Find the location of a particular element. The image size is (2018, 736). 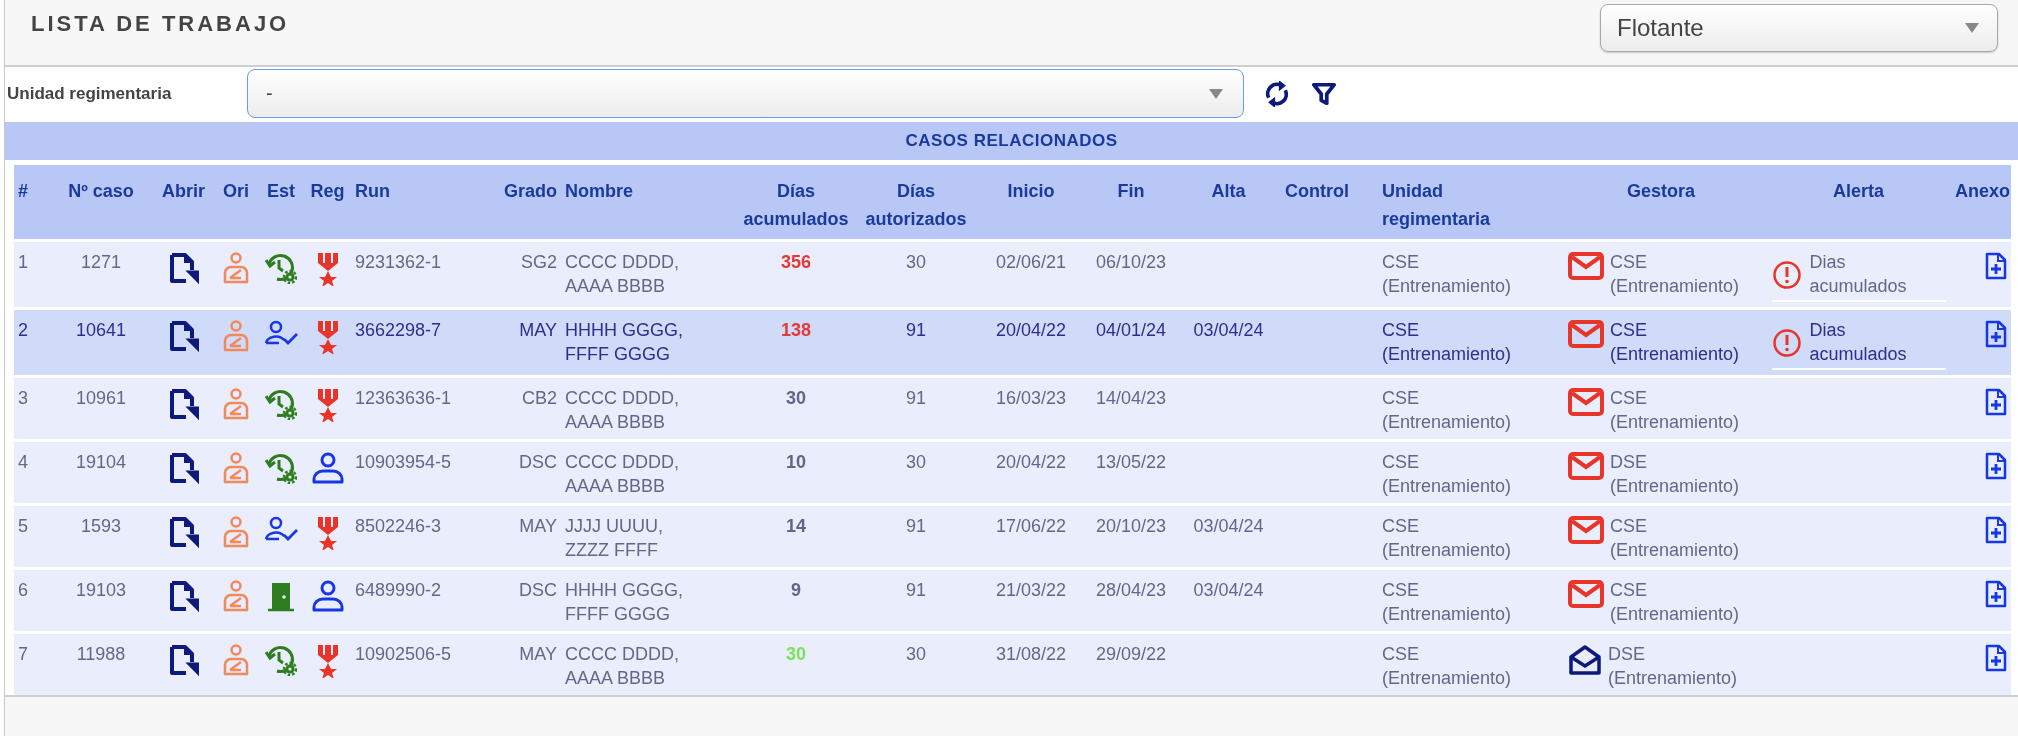

table-row: 2 10641 3662298-7 MAY HHHH GGGG, FFFF GGGG 138 91 20/04/22 04/01/24 03/04/24 CSE (Entrenamiento) CSE (Entrenamiento) Dias acumulados is located at coordinates (1012, 342).